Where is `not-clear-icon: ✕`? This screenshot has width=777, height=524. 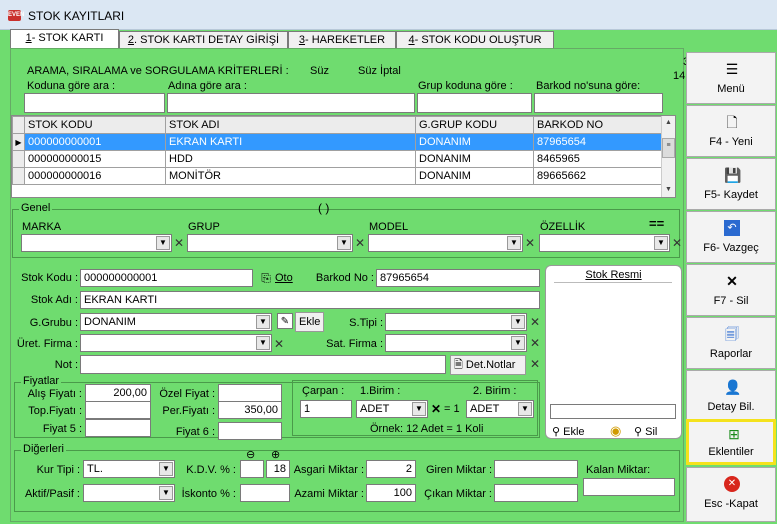 not-clear-icon: ✕ is located at coordinates (535, 364).